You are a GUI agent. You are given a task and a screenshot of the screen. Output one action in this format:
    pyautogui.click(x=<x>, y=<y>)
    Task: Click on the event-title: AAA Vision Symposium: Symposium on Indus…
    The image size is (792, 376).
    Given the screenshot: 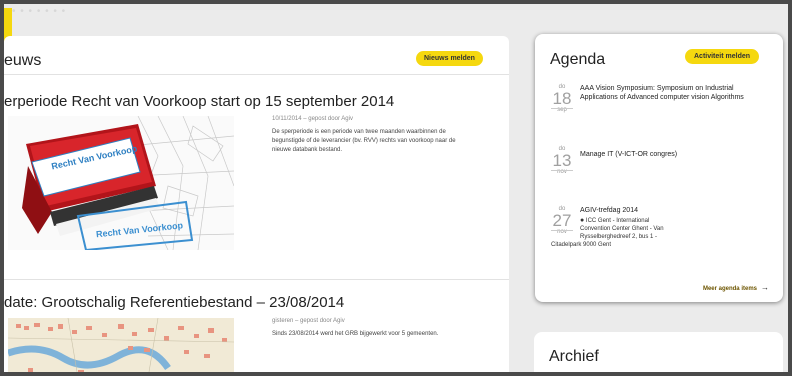 What is the action you would take?
    pyautogui.click(x=676, y=93)
    